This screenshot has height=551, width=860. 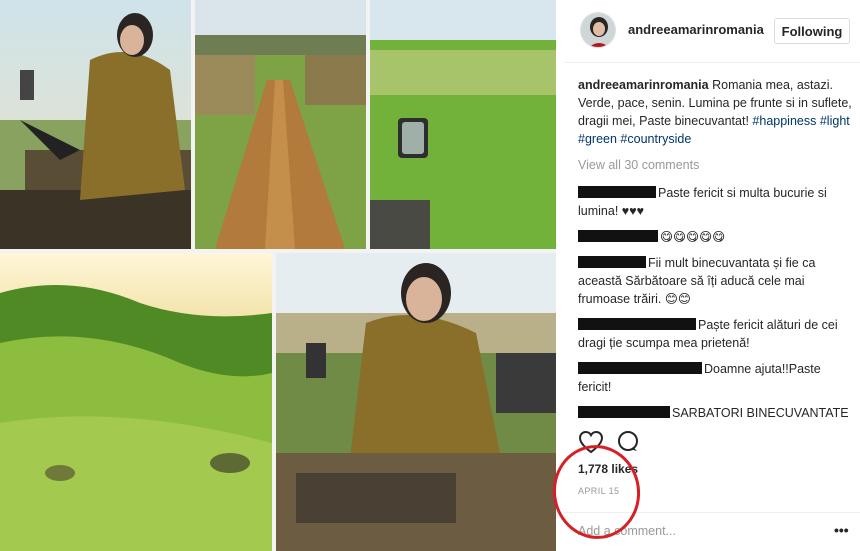 I want to click on following-button: Following, so click(x=812, y=31).